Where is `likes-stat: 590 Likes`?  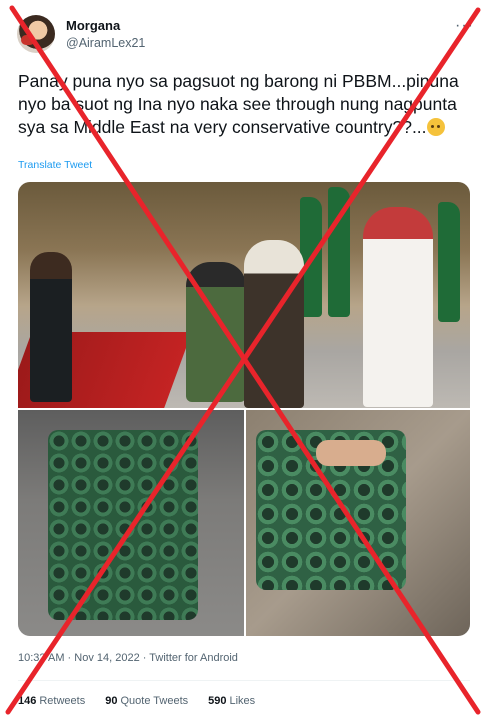 likes-stat: 590 Likes is located at coordinates (231, 701).